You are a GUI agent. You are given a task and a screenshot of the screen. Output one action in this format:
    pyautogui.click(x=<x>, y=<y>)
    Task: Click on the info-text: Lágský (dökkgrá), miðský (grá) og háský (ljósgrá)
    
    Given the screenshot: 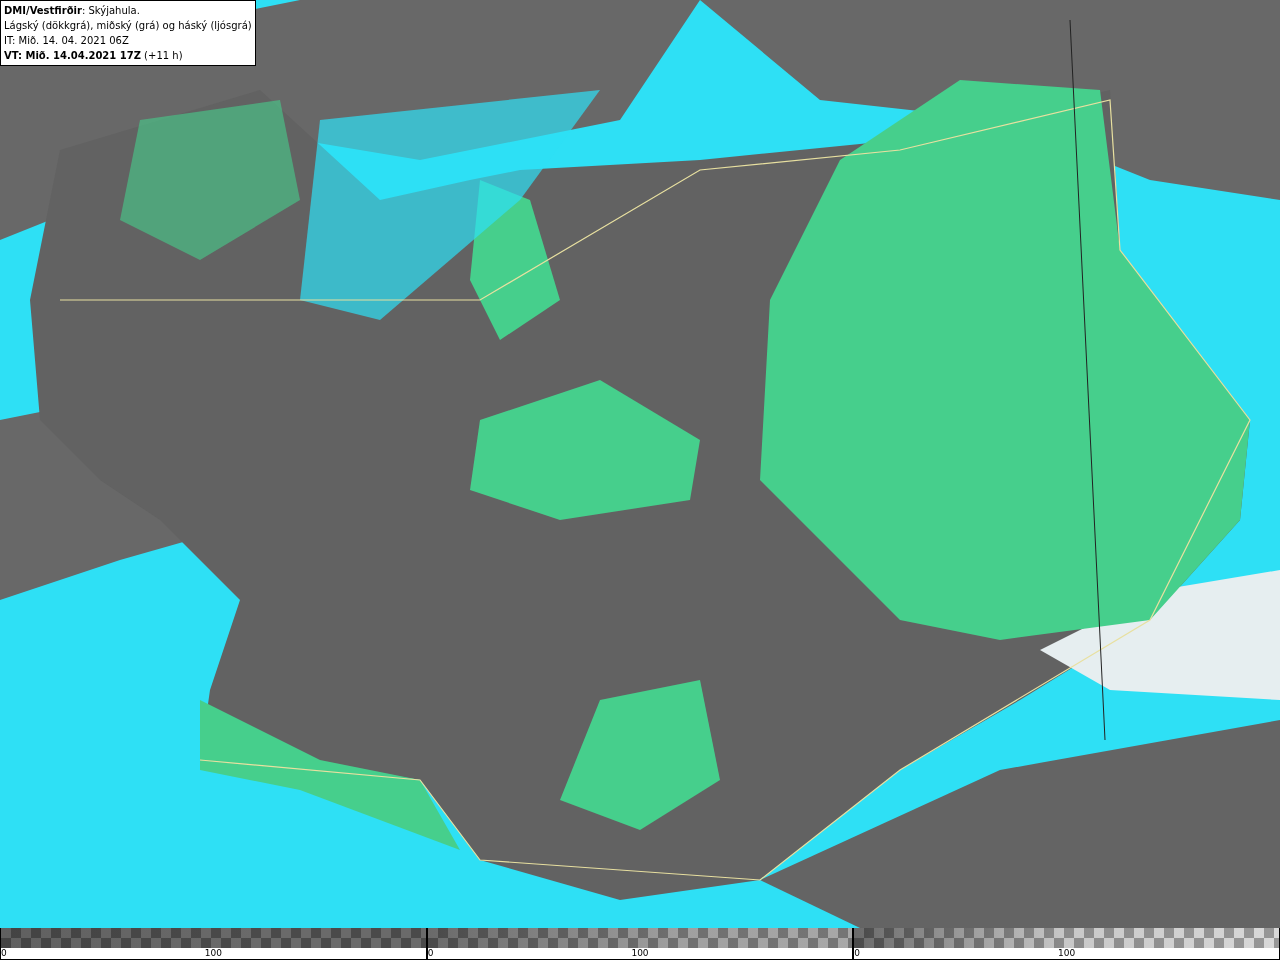 What is the action you would take?
    pyautogui.click(x=128, y=26)
    